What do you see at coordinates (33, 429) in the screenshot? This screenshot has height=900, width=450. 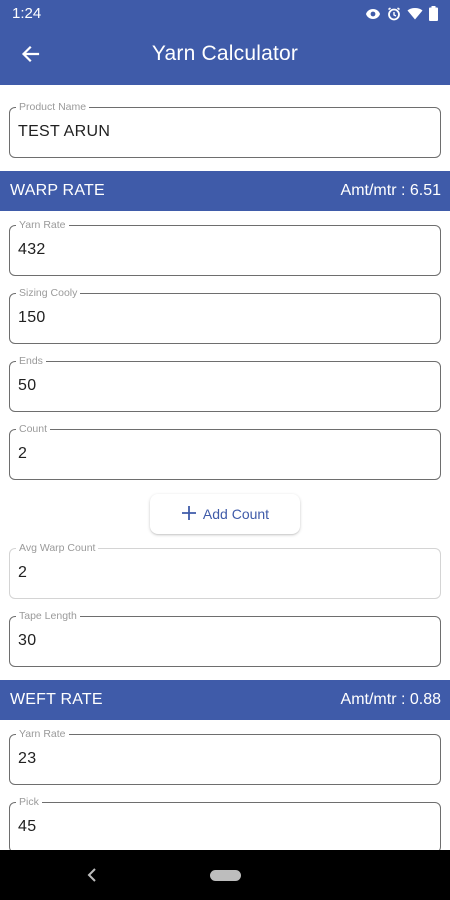 I see `count-label: Count` at bounding box center [33, 429].